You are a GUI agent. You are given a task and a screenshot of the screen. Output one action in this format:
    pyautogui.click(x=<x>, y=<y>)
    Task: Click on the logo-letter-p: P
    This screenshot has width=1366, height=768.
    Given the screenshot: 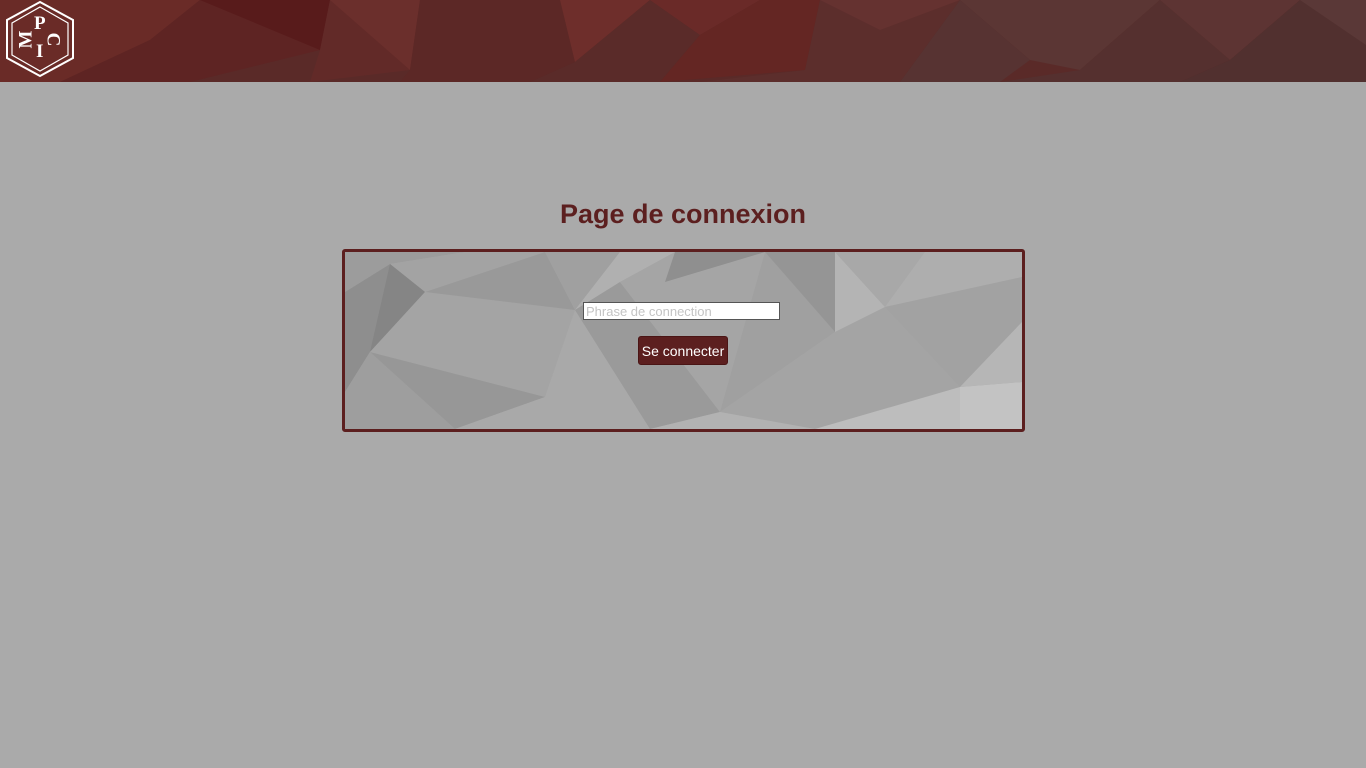 What is the action you would take?
    pyautogui.click(x=40, y=23)
    